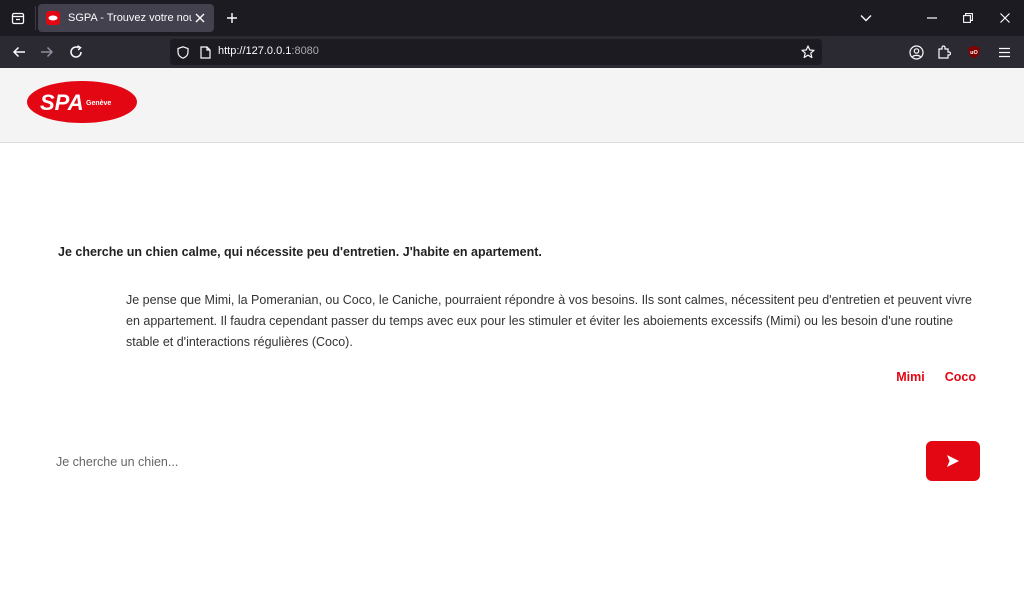 The width and height of the screenshot is (1024, 602). What do you see at coordinates (808, 52) in the screenshot?
I see `bookmark-star-icon` at bounding box center [808, 52].